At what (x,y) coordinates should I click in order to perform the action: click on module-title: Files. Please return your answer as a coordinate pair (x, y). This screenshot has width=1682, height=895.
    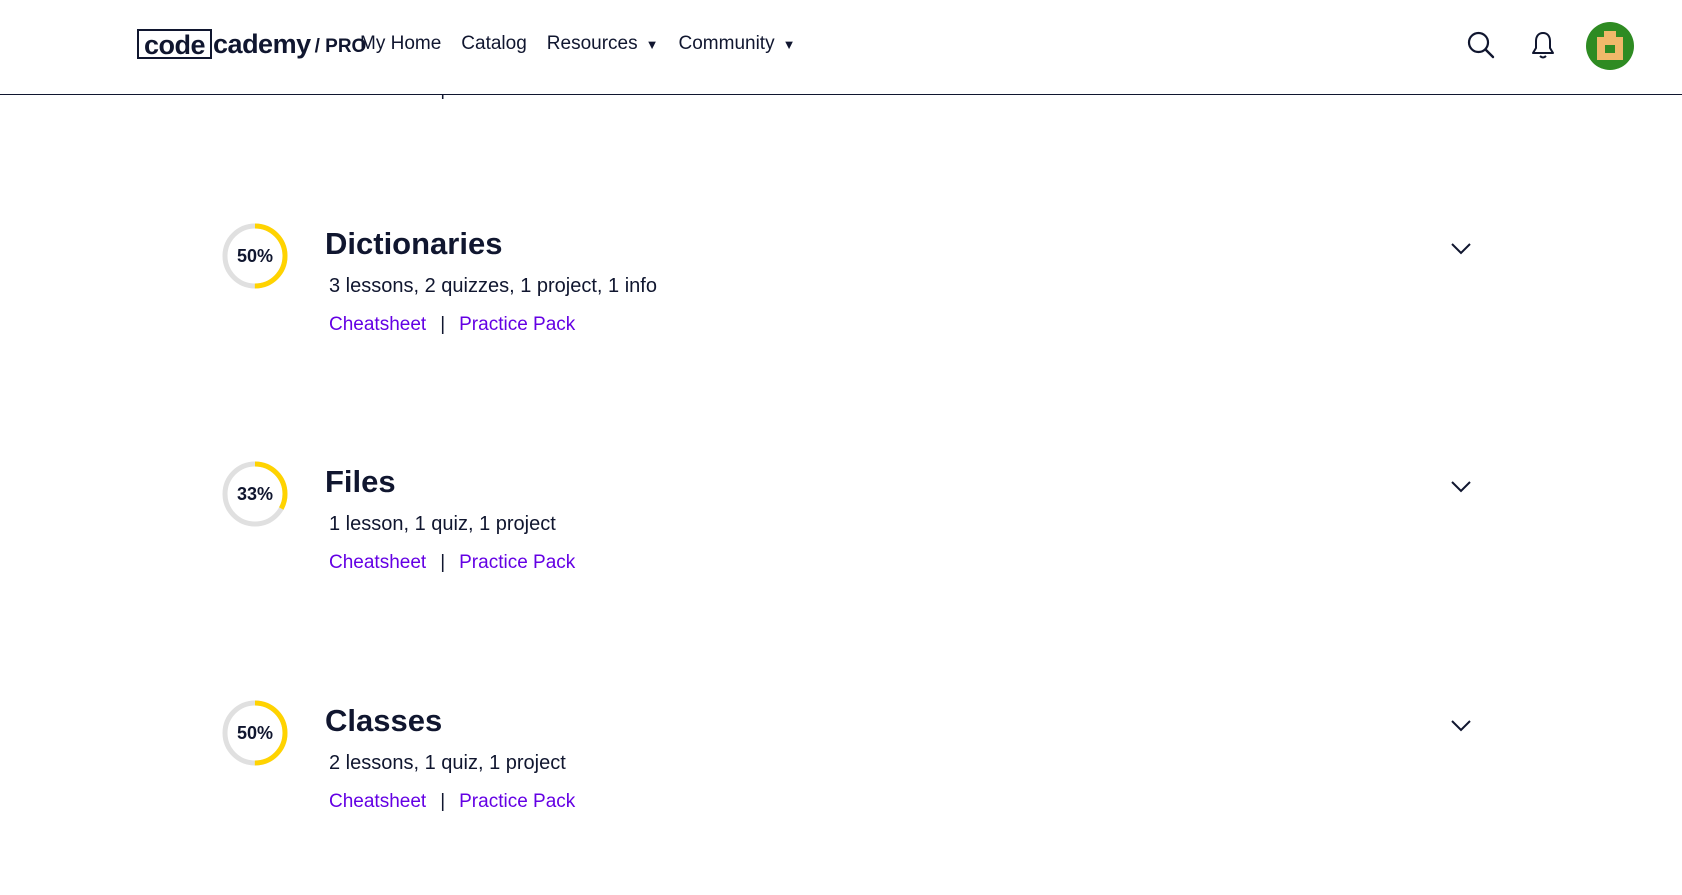
    Looking at the image, I should click on (360, 481).